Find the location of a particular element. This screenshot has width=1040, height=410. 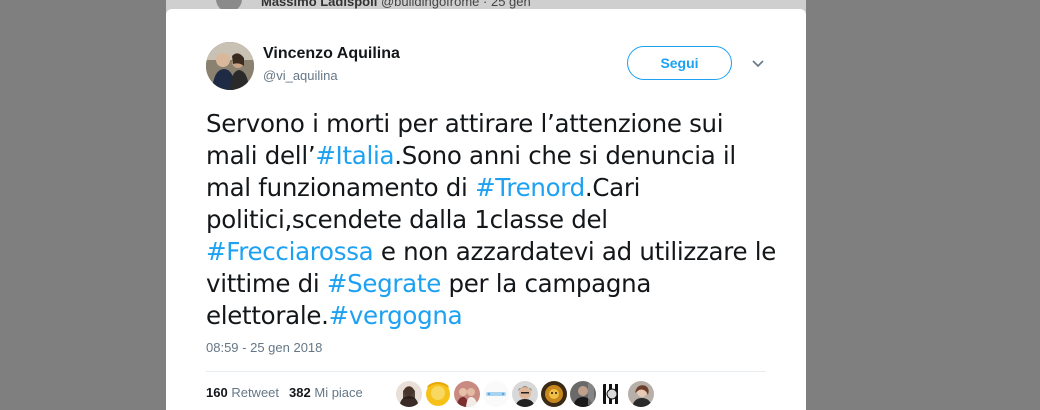

author-name: Vincenzo Aquilina is located at coordinates (331, 54).